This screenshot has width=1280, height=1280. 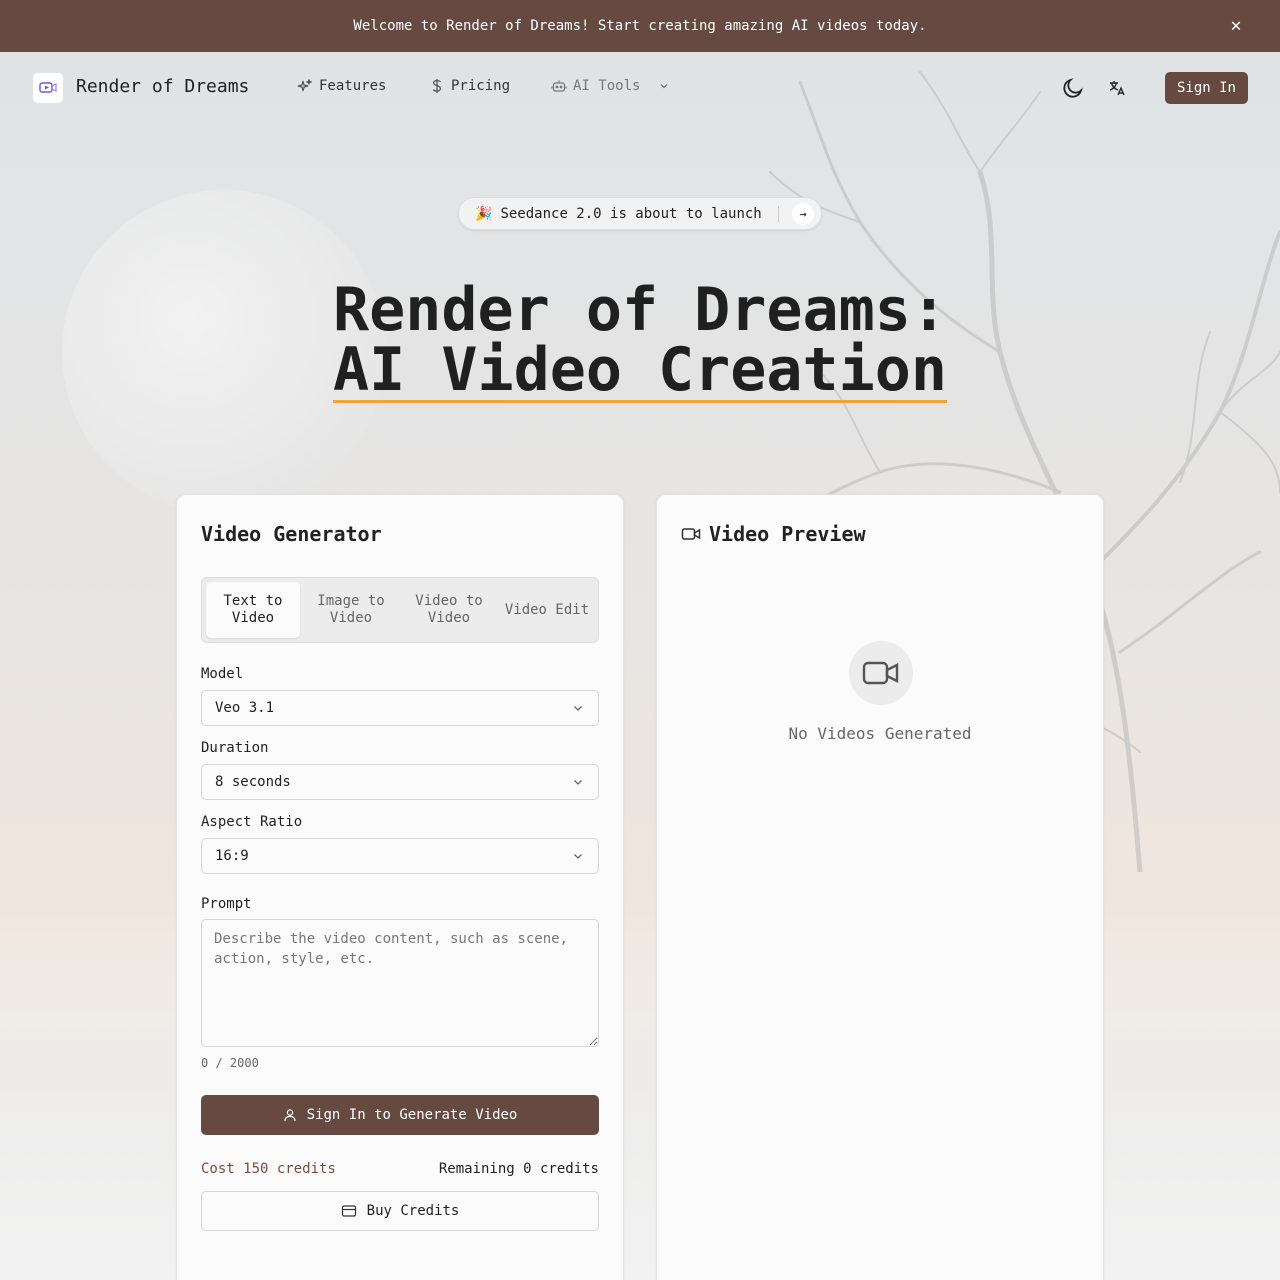 I want to click on hero-title-line1: Render of Dreams:, so click(x=640, y=310).